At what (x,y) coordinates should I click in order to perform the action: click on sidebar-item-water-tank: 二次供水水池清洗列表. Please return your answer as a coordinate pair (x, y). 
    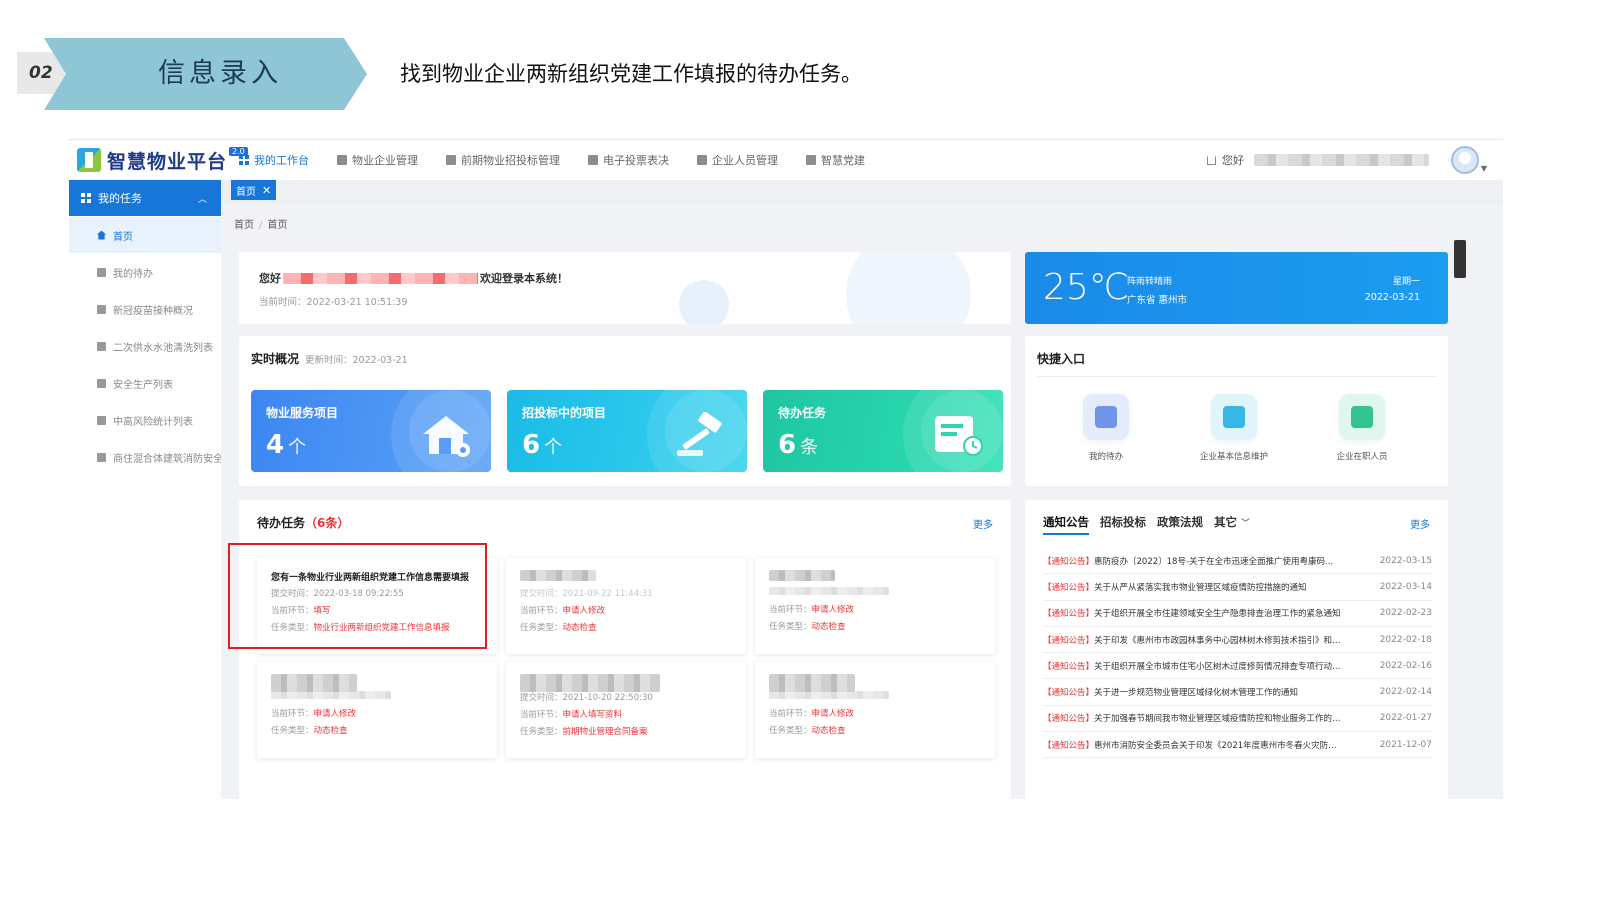
    Looking at the image, I should click on (145, 346).